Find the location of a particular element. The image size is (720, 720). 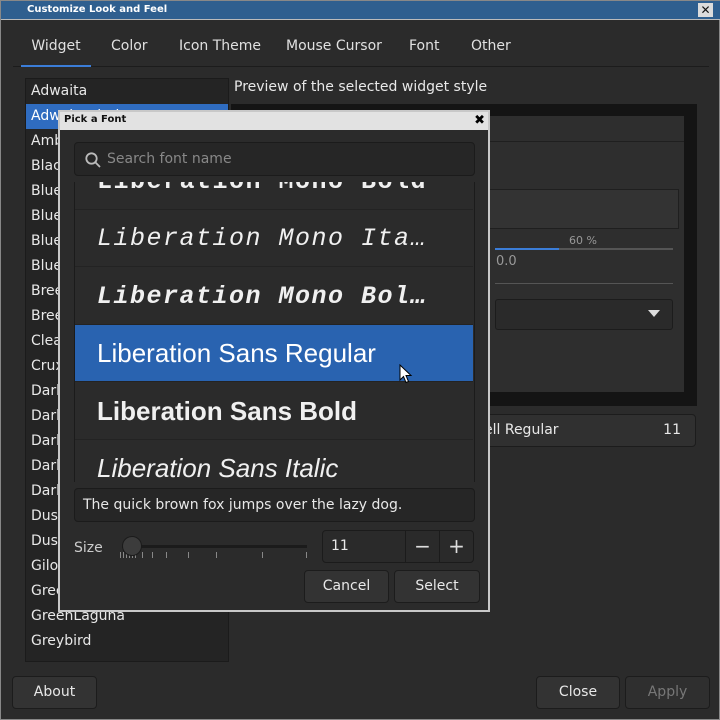

select-button: Select is located at coordinates (437, 586).